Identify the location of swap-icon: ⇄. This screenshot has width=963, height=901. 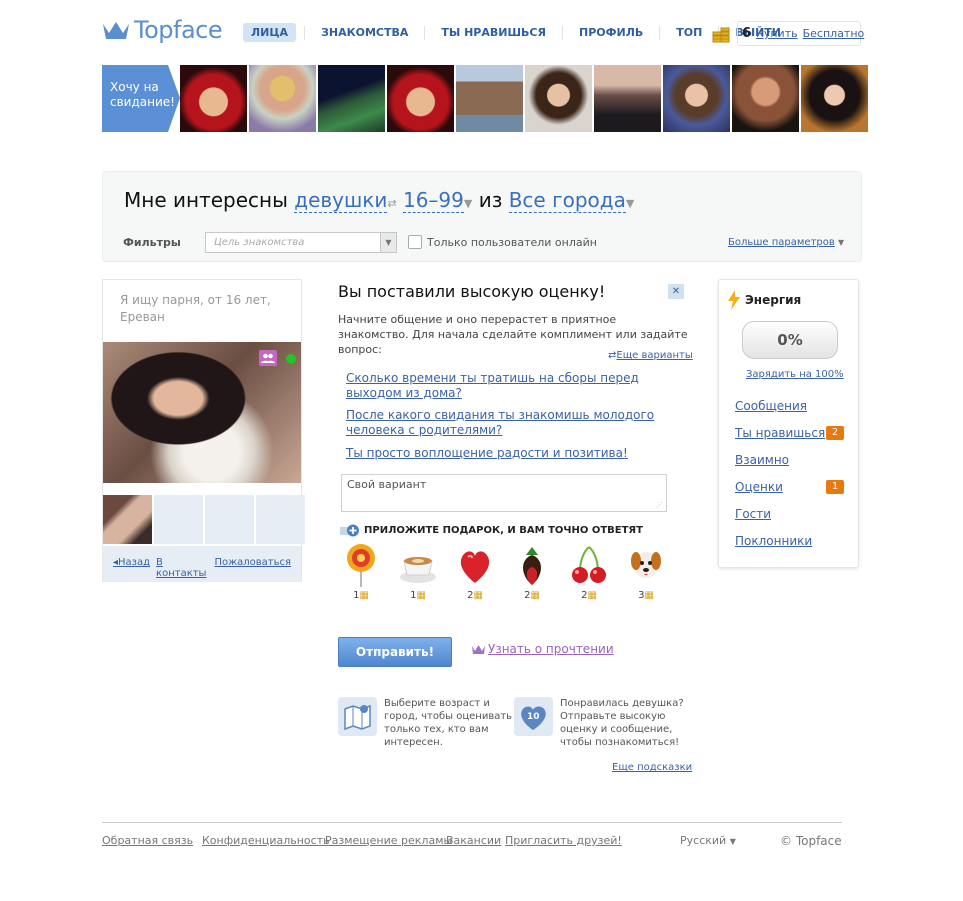
(391, 203).